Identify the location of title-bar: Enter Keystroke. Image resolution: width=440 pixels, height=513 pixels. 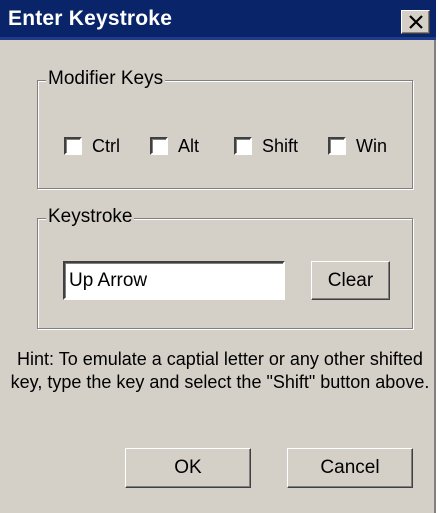
(218, 20).